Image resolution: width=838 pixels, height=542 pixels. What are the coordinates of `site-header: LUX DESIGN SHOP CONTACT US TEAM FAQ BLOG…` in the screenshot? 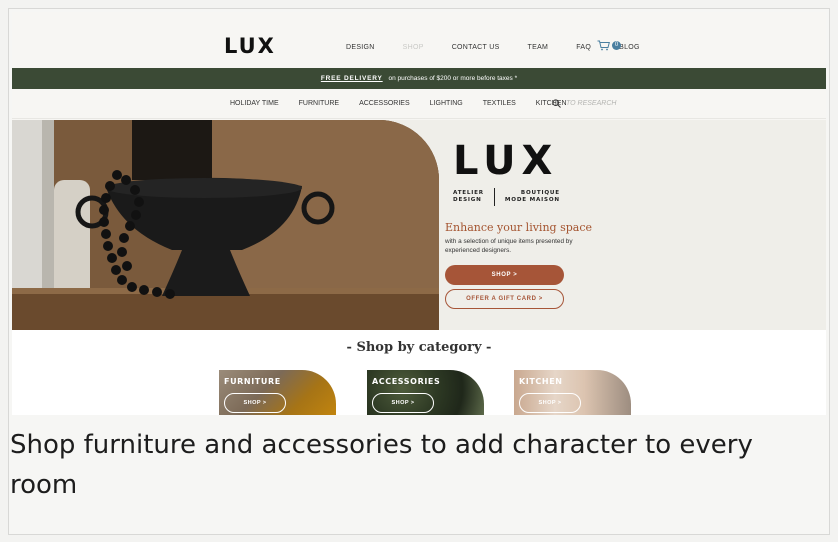 It's located at (419, 40).